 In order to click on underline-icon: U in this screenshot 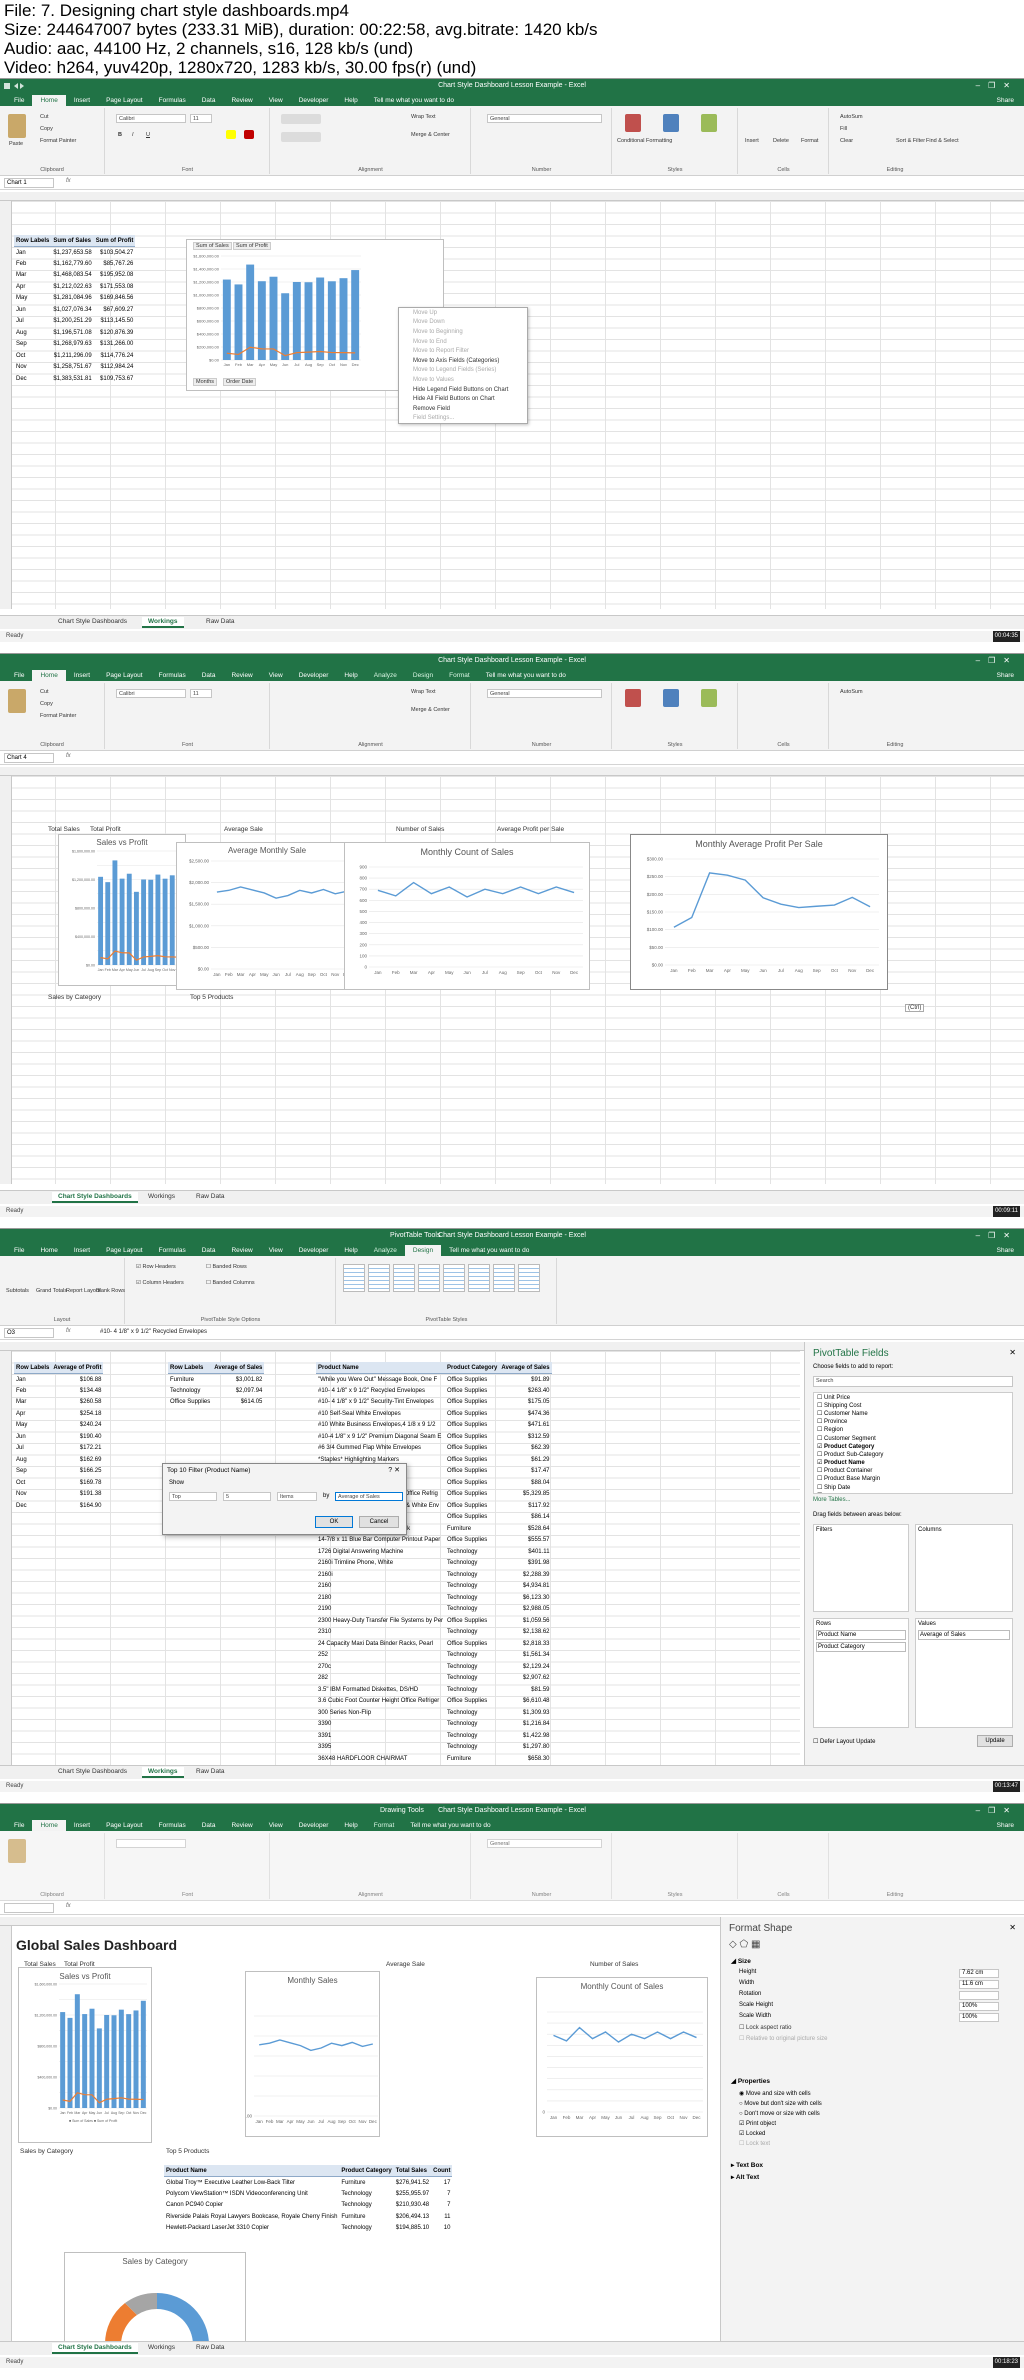, I will do `click(148, 135)`.